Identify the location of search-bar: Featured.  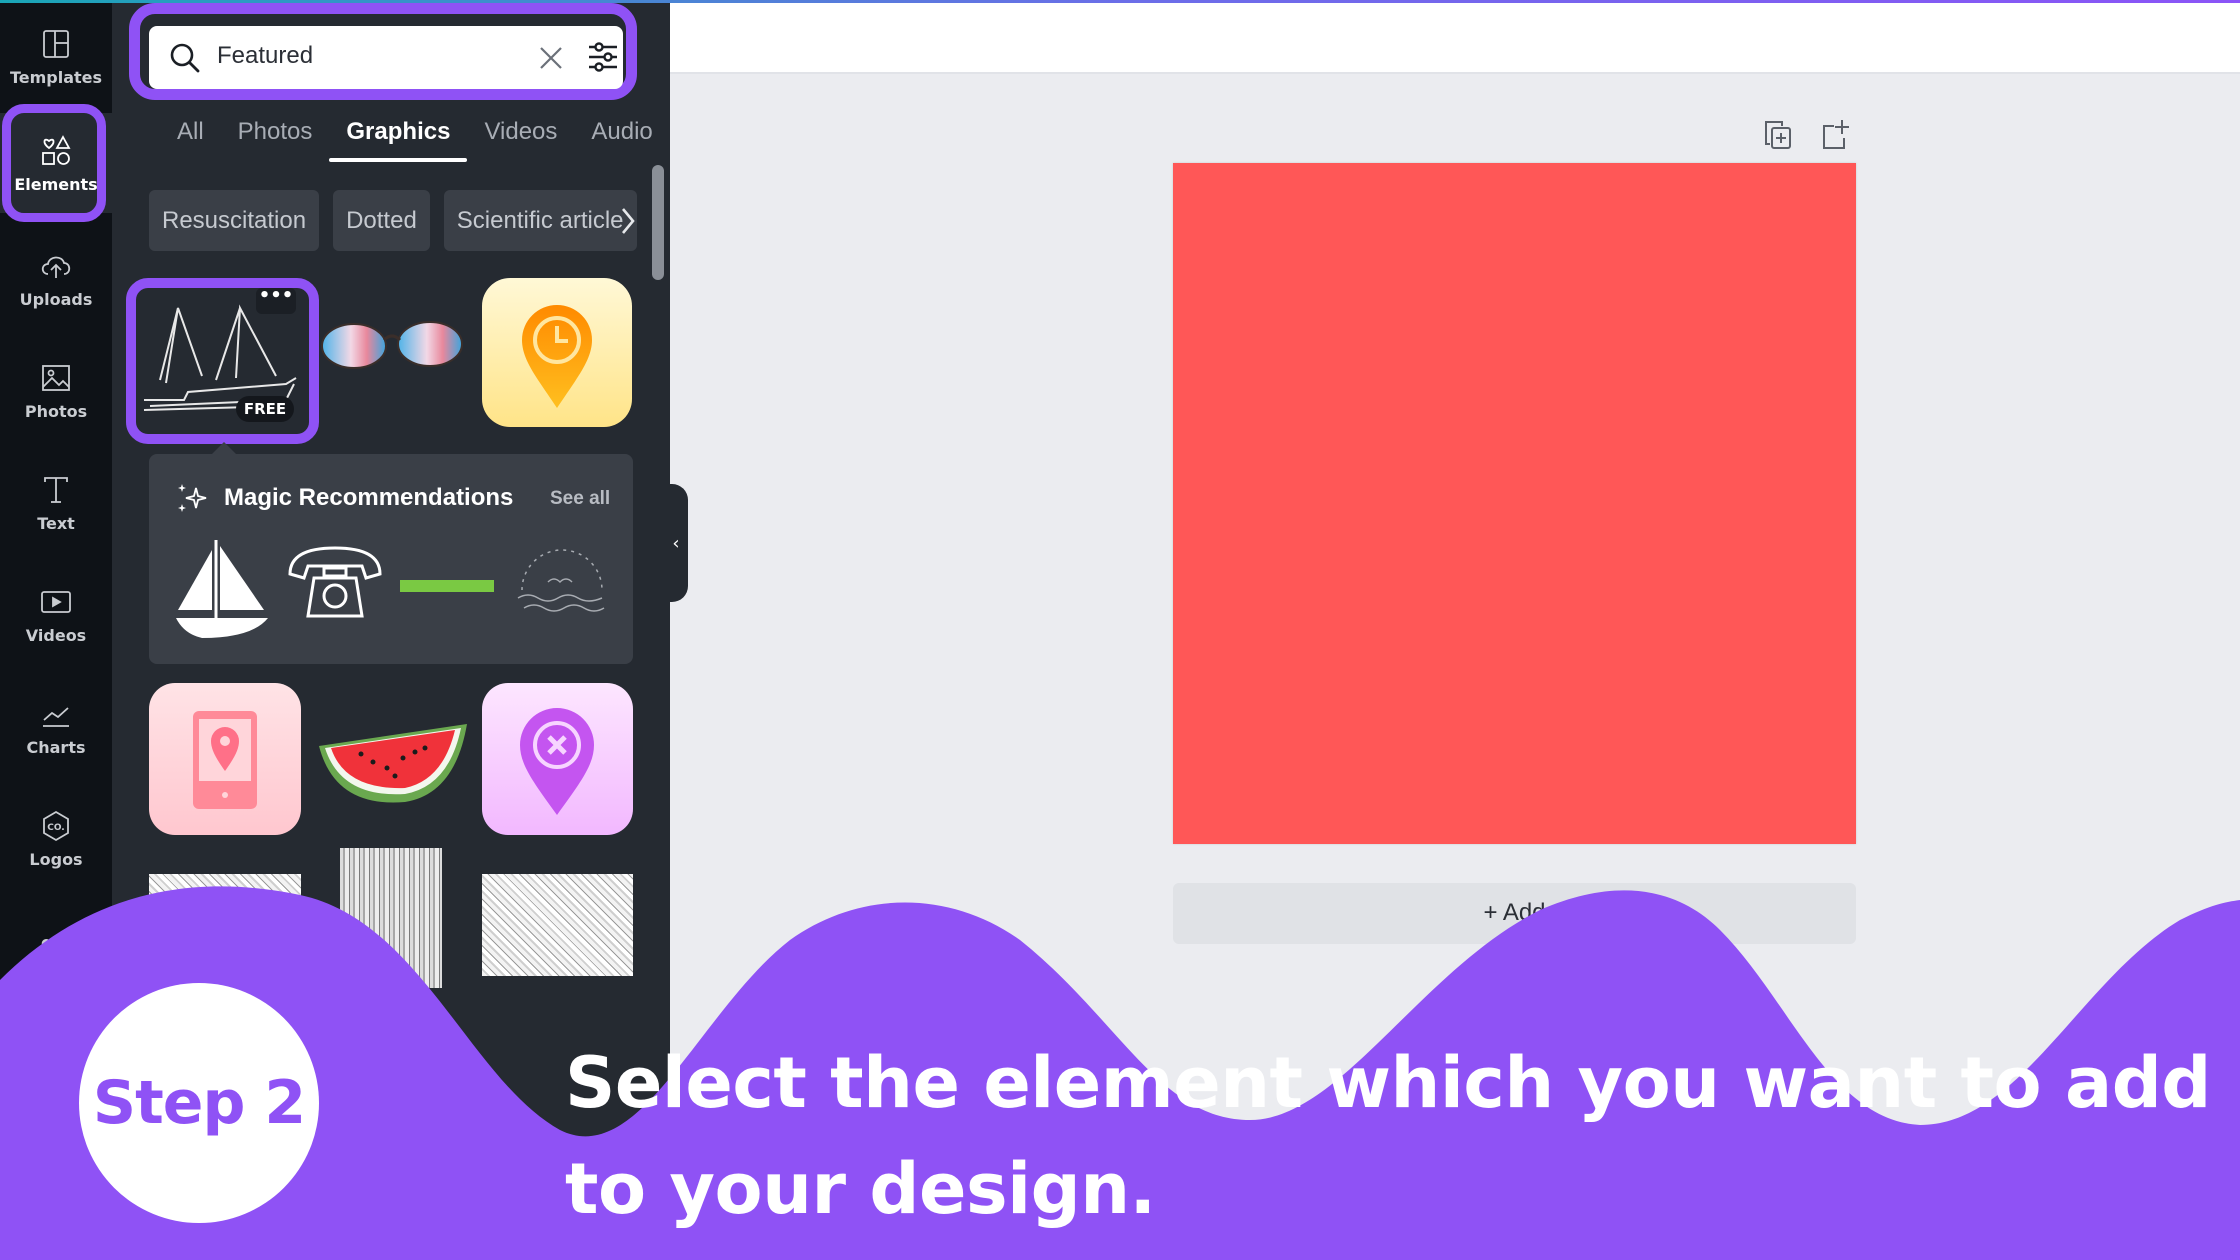
(386, 57).